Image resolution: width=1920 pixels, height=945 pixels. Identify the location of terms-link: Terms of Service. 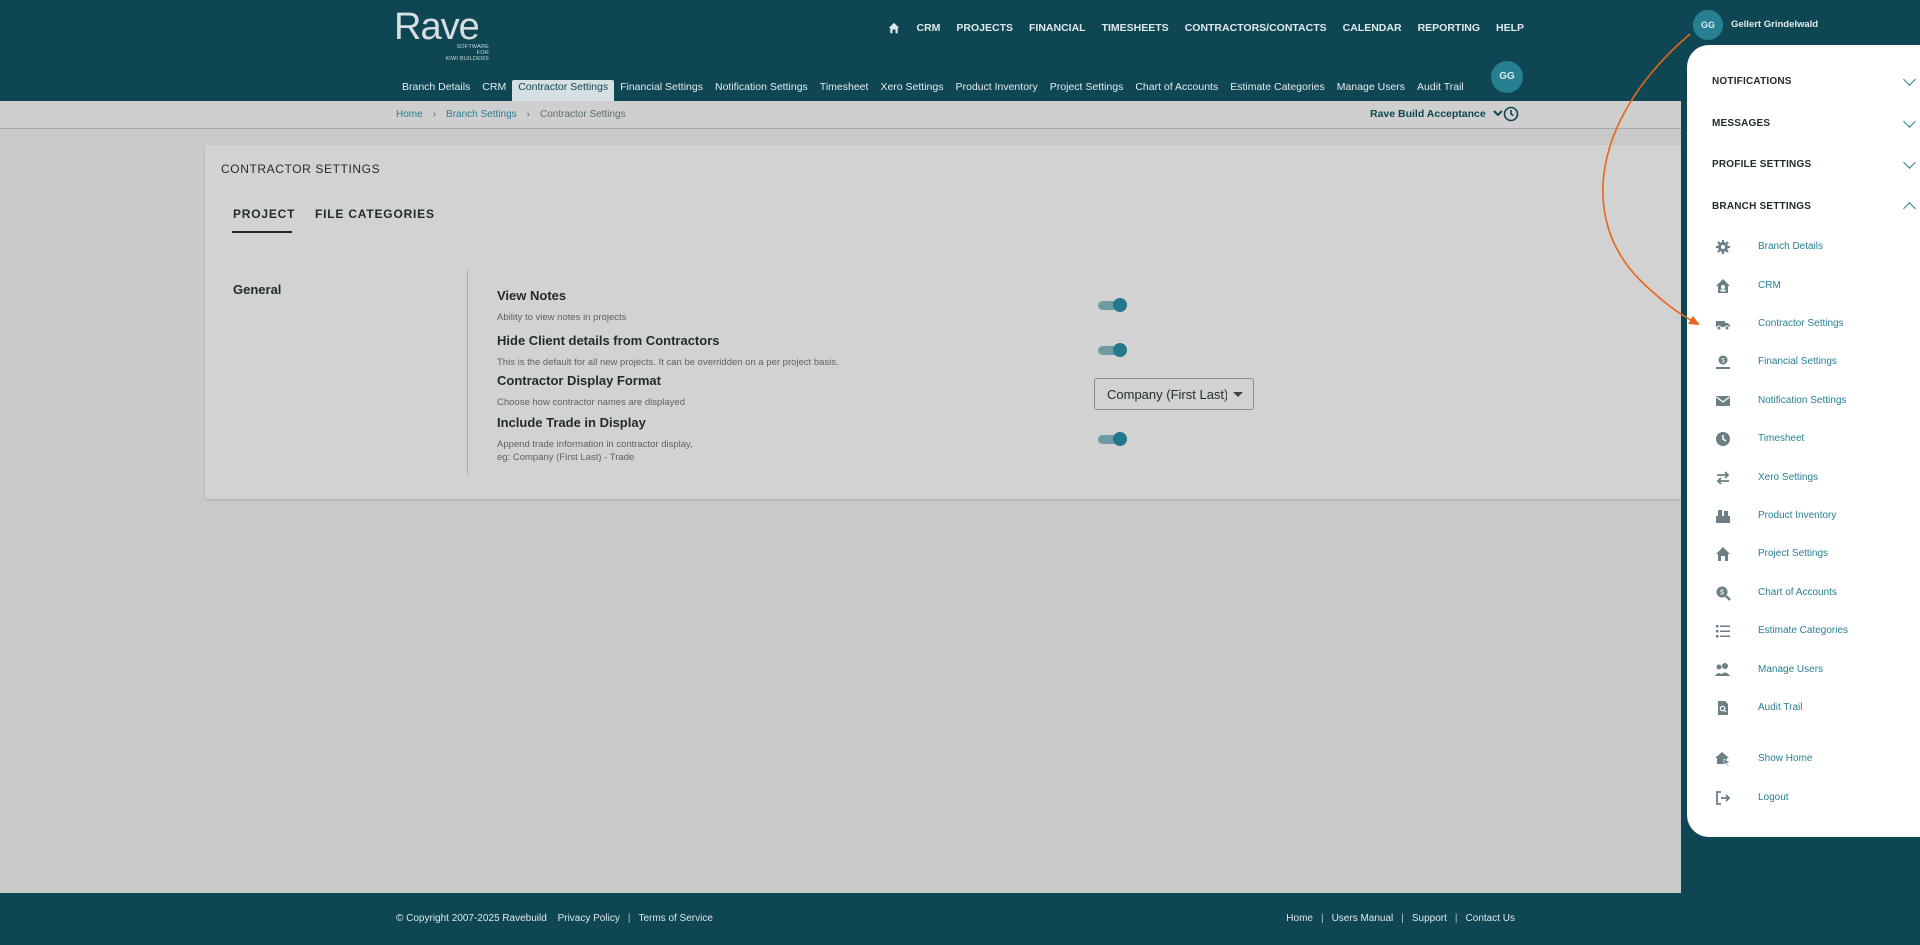
(675, 918).